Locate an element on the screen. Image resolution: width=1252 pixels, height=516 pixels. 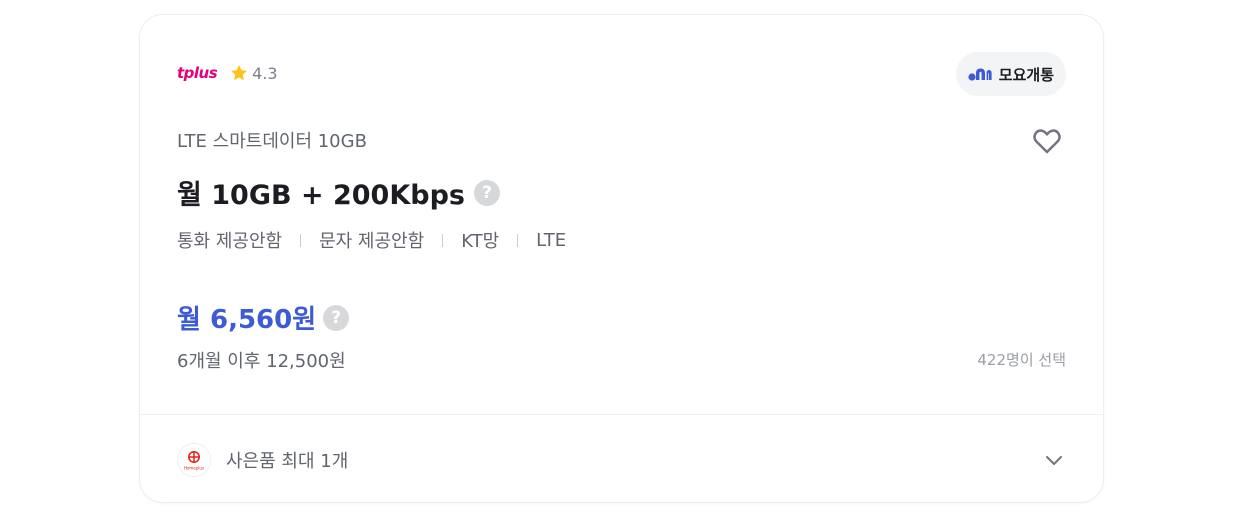
gift-logo-text: Homeplus is located at coordinates (194, 468).